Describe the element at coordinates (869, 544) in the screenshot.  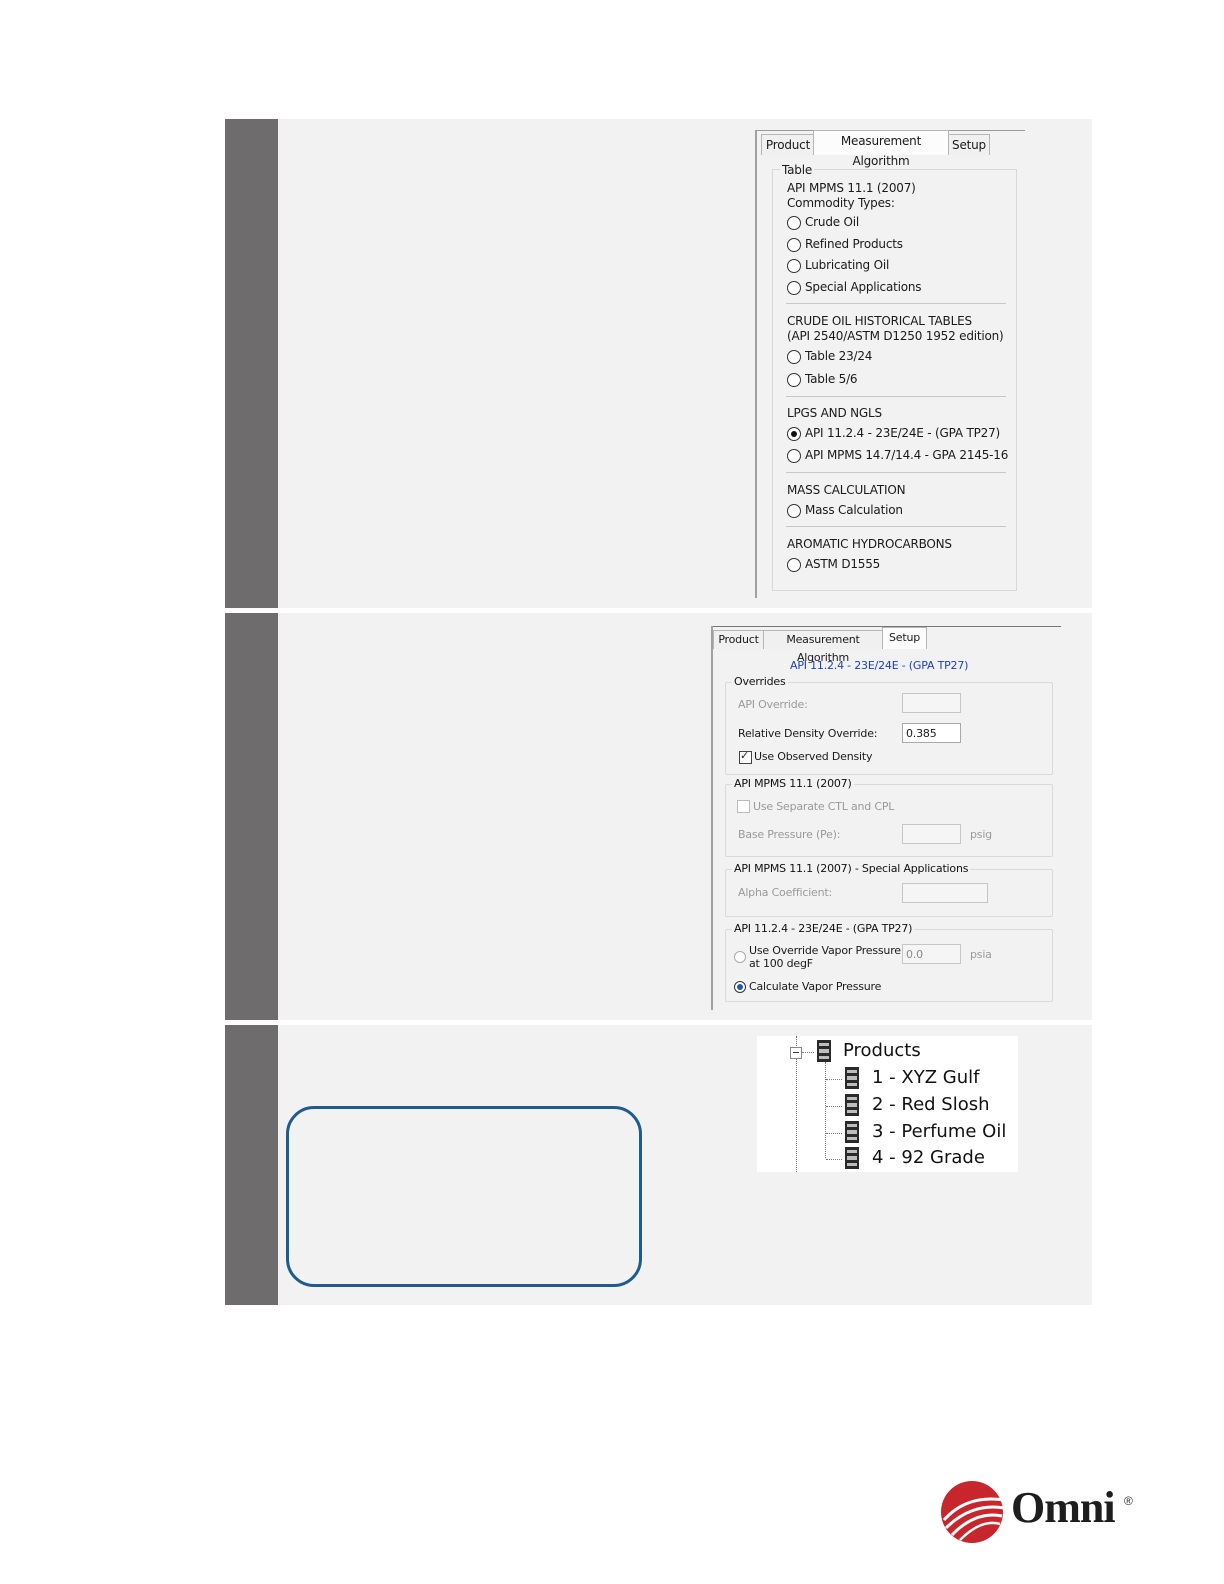
I see `aromatic-heading: AROMATIC HYDROCARBONS` at that location.